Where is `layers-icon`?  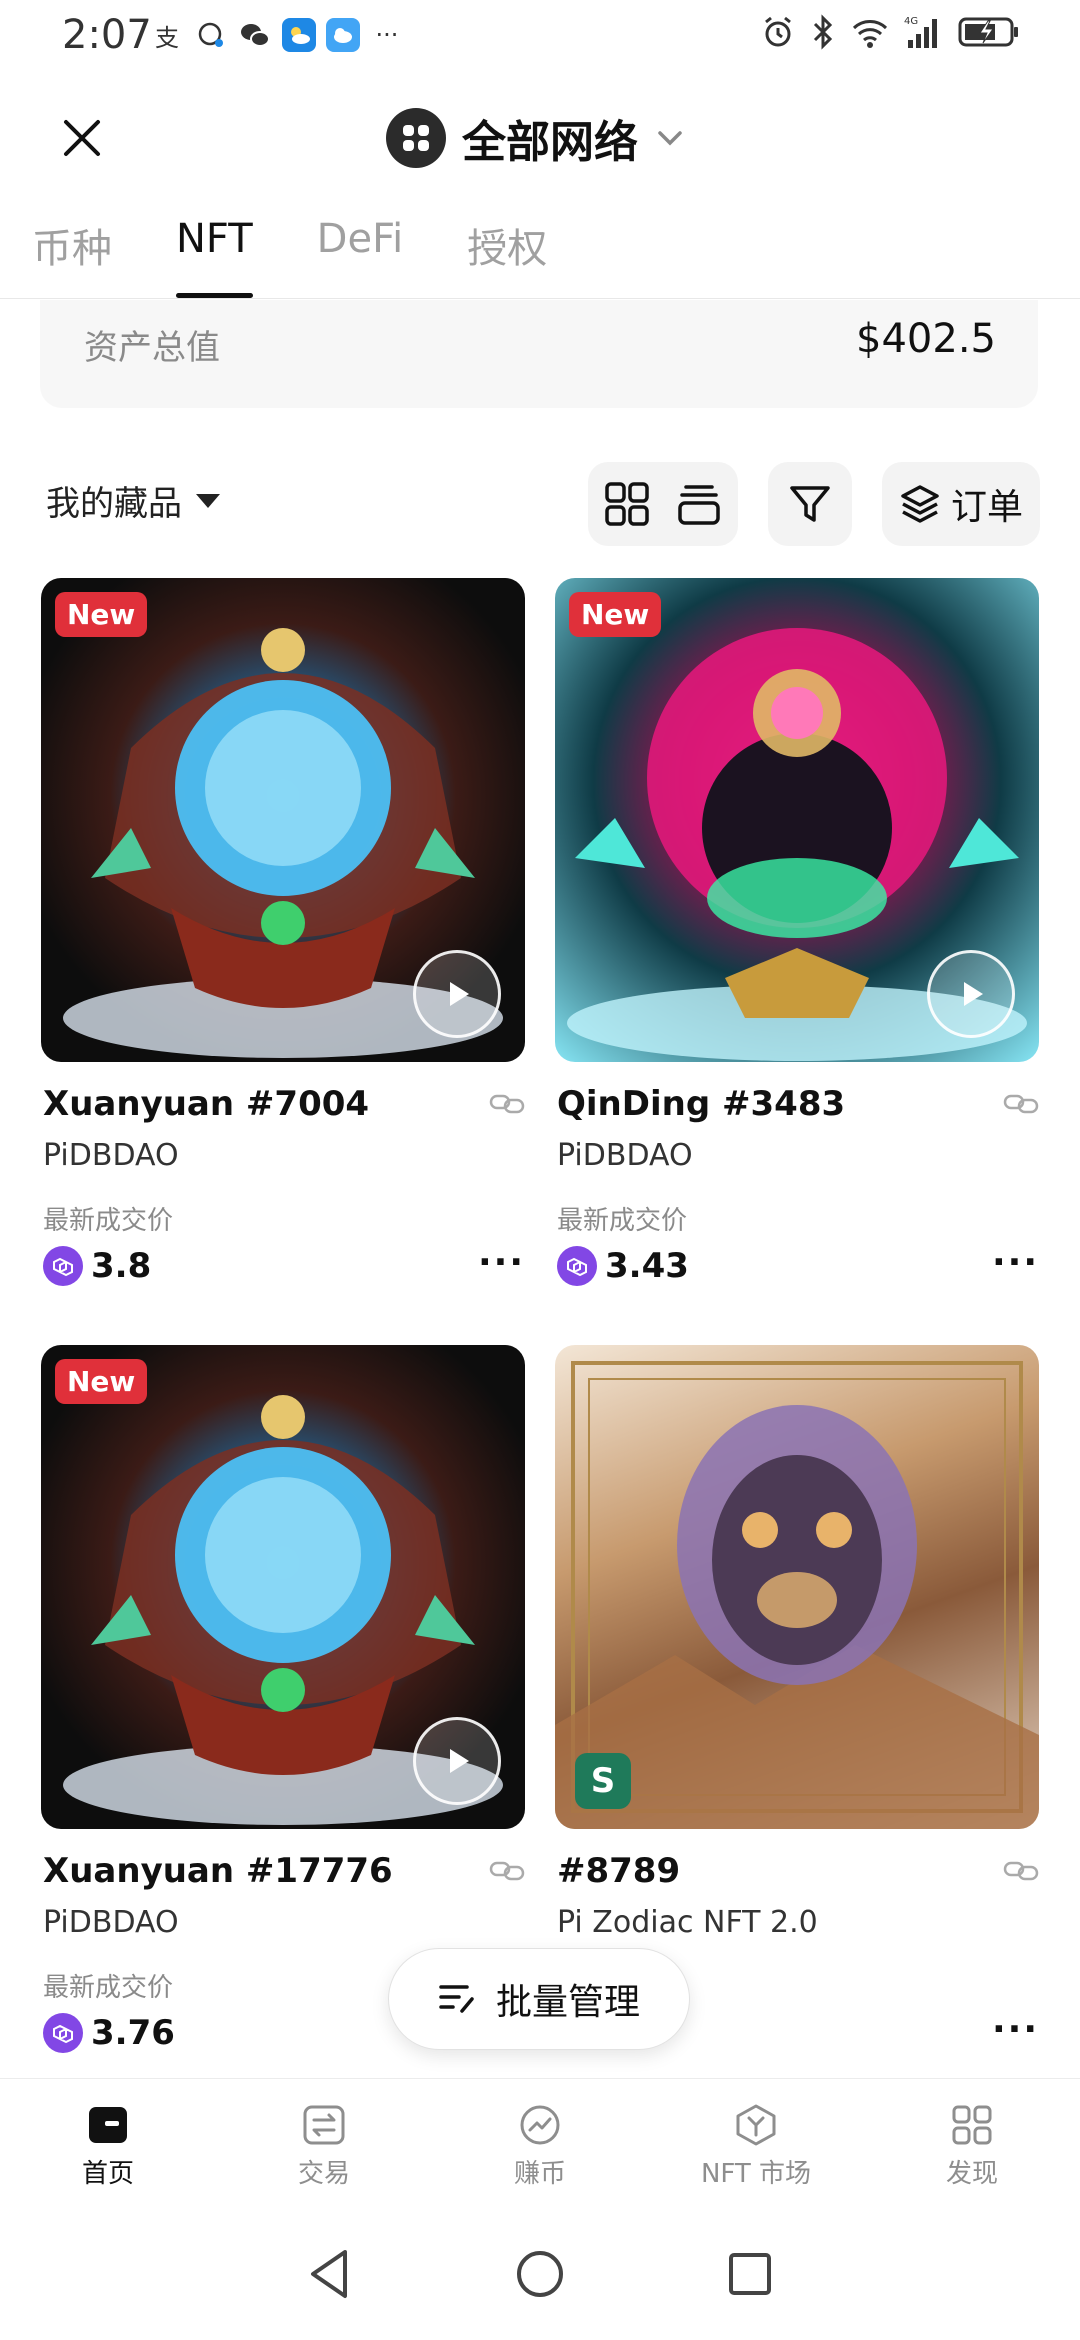 layers-icon is located at coordinates (920, 504).